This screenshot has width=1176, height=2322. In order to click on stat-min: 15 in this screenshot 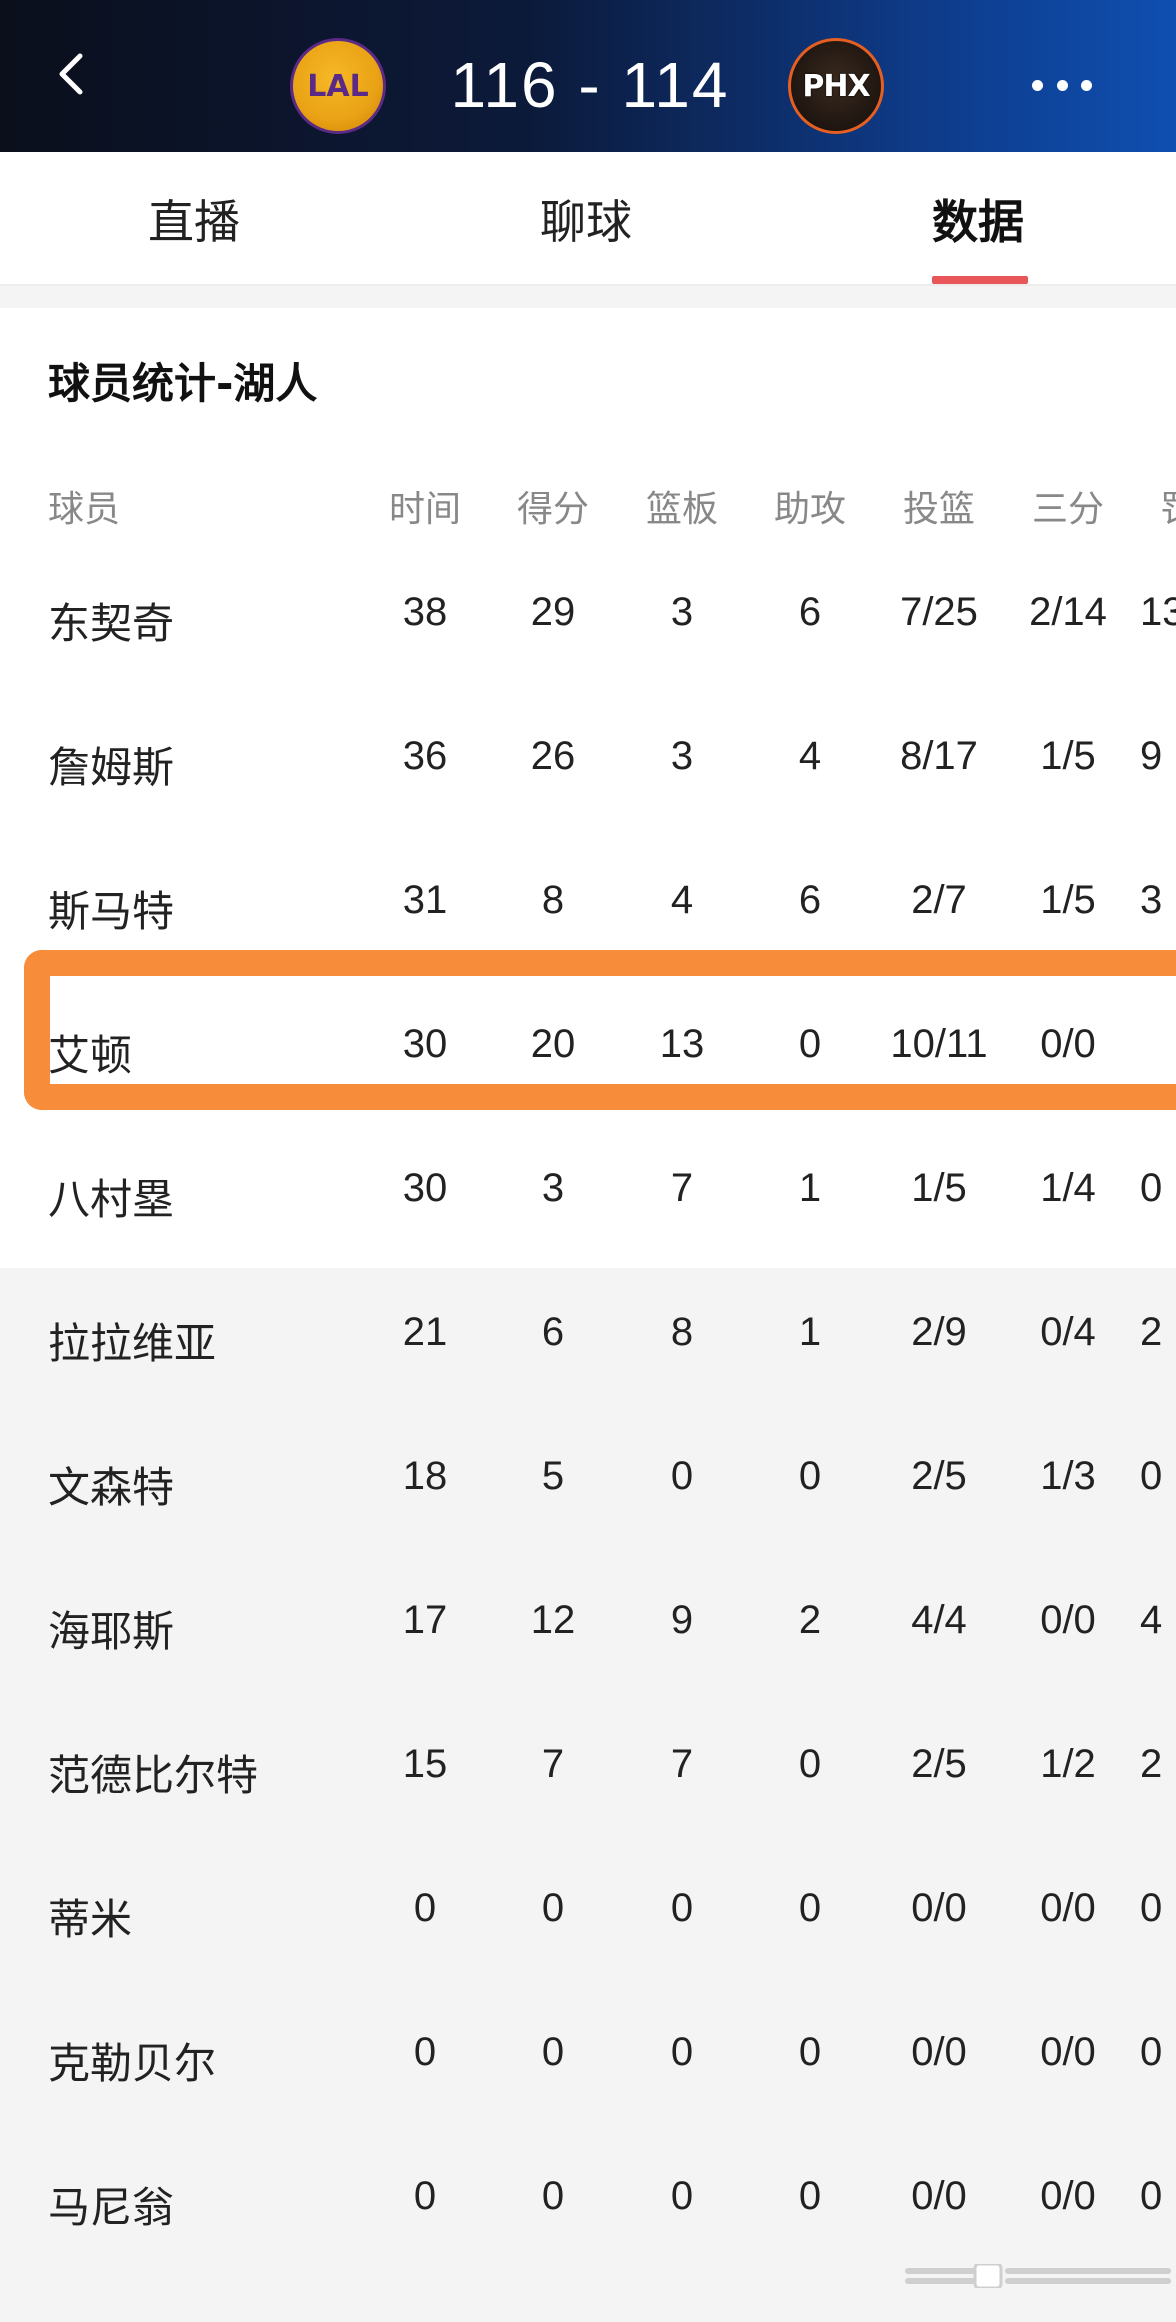, I will do `click(425, 1764)`.